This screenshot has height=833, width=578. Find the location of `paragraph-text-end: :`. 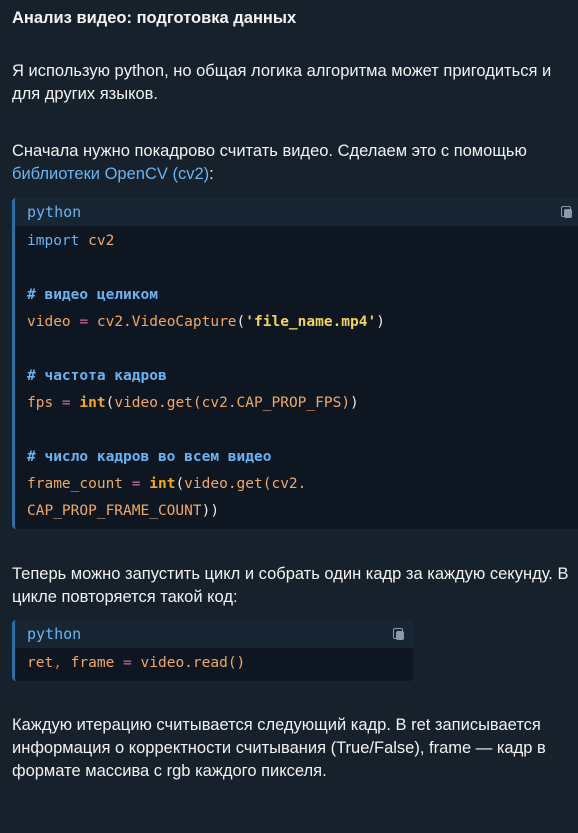

paragraph-text-end: : is located at coordinates (211, 174).